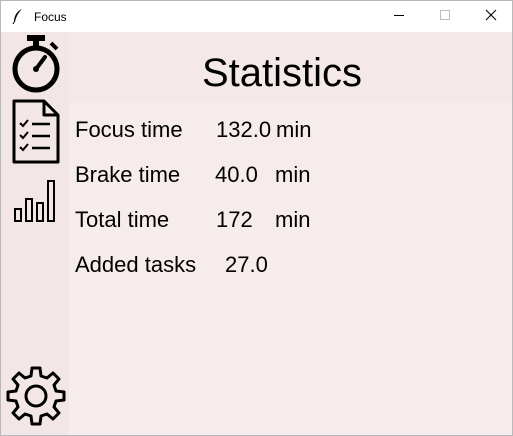  I want to click on minimize-button, so click(399, 16).